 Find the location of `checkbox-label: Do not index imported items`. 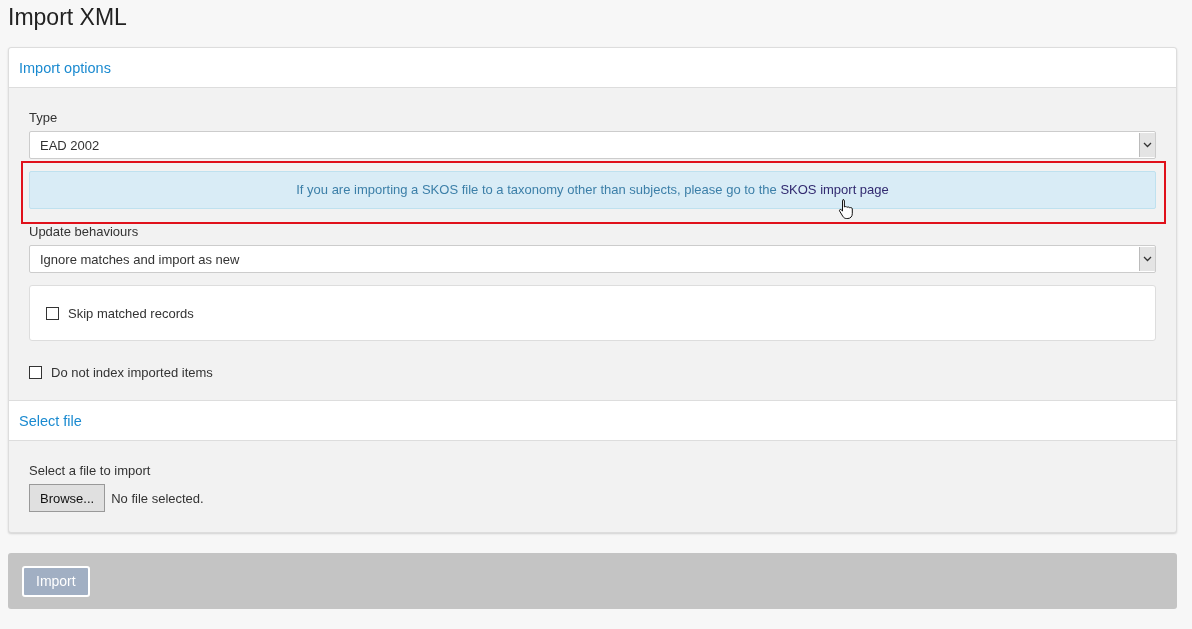

checkbox-label: Do not index imported items is located at coordinates (132, 372).